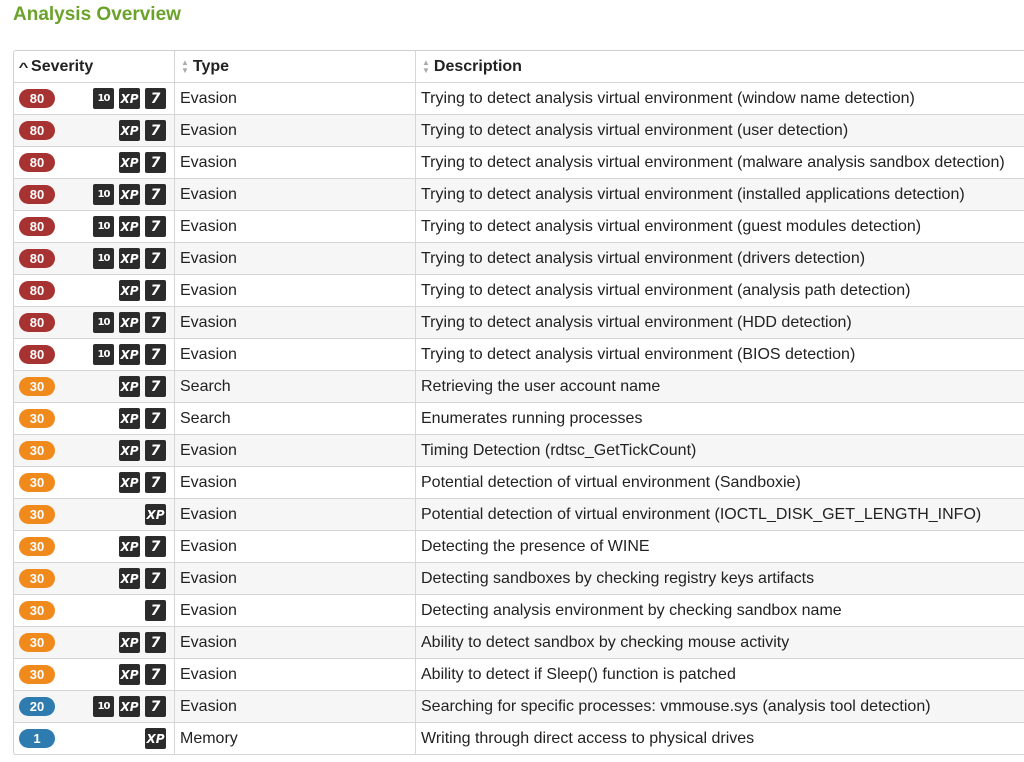 This screenshot has height=762, width=1024. What do you see at coordinates (719, 546) in the screenshot?
I see `description-cell: Detecting the presence of WINE` at bounding box center [719, 546].